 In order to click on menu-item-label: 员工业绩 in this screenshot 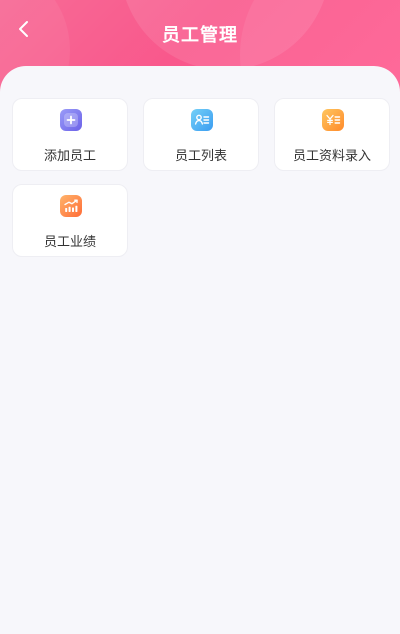, I will do `click(69, 242)`.